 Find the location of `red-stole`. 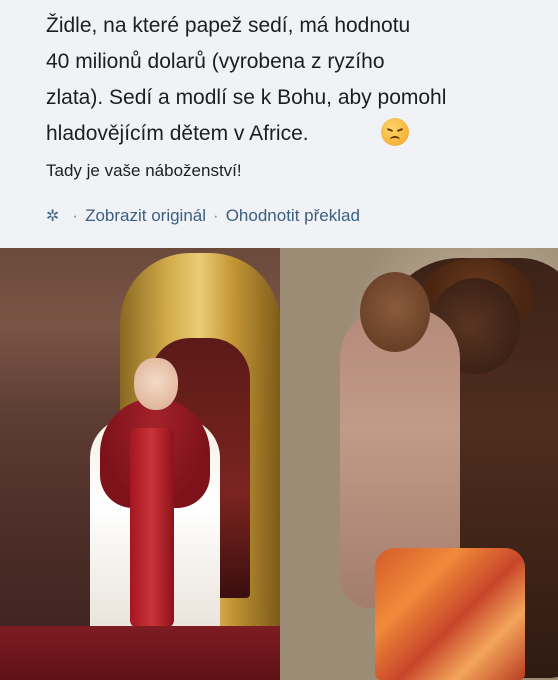

red-stole is located at coordinates (152, 528).